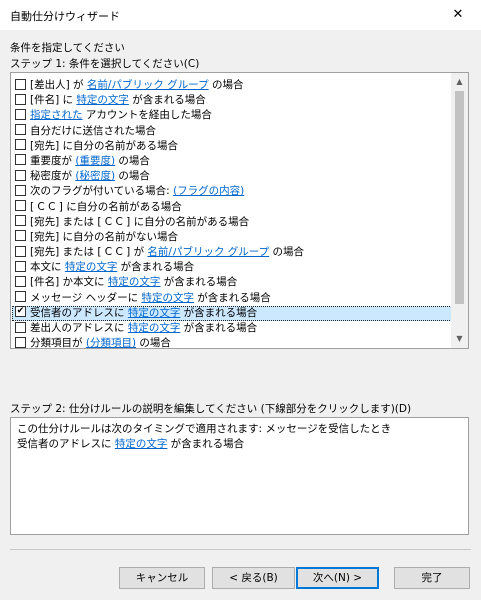 Image resolution: width=481 pixels, height=600 pixels. I want to click on condition-item: [宛先] または [ C C ] が 名前/パブリック グループ の場合, so click(232, 252).